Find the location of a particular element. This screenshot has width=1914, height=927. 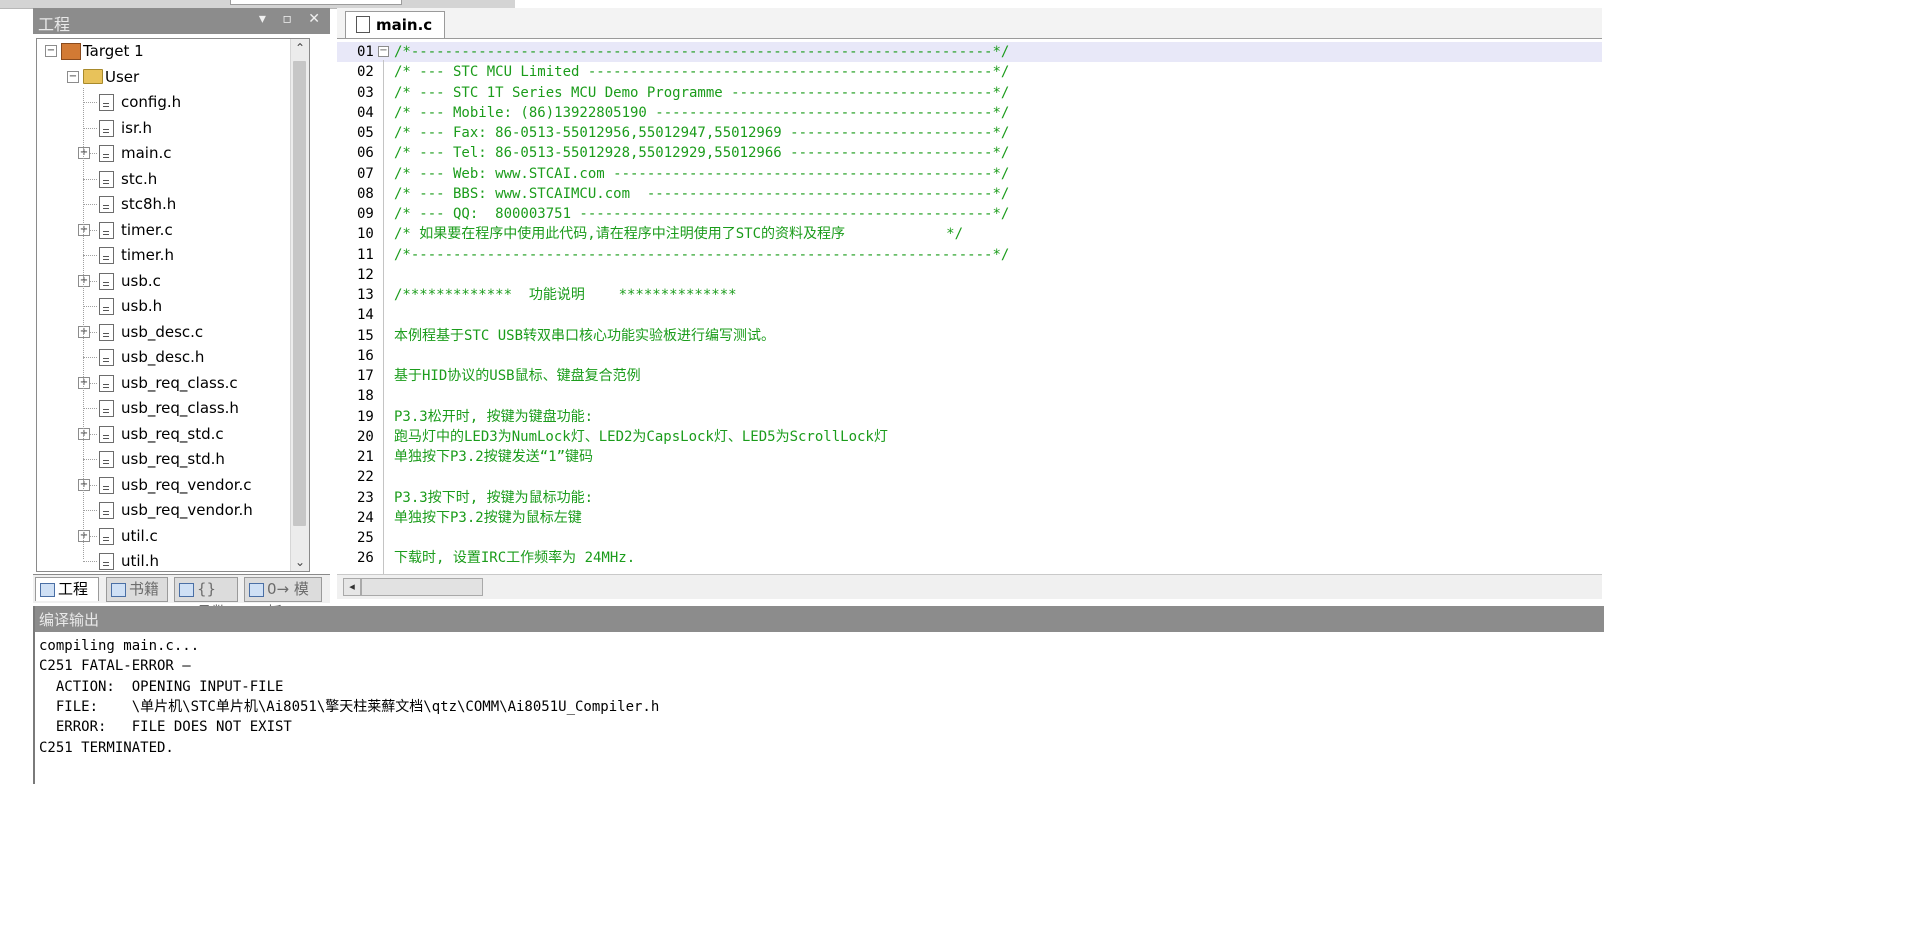

tree-item-label: stc.h is located at coordinates (139, 179).